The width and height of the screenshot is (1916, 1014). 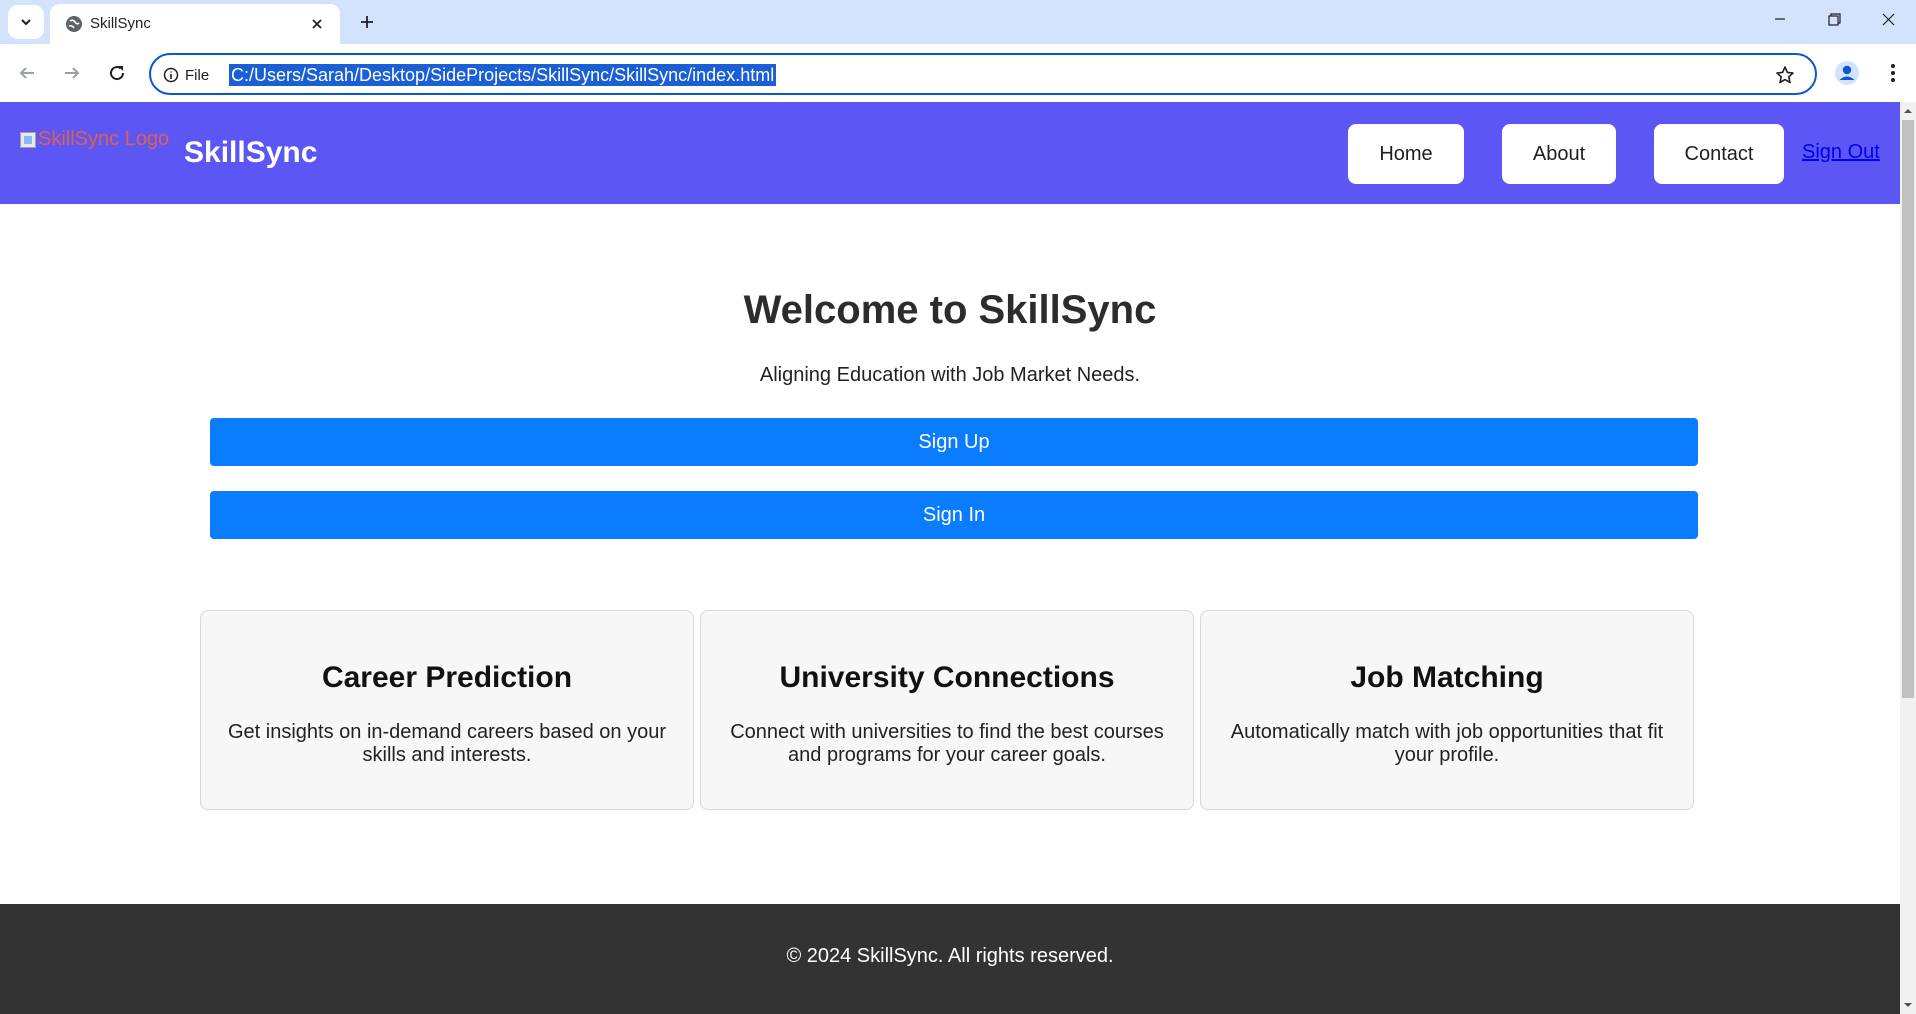 I want to click on arrow-left-icon, so click(x=26, y=73).